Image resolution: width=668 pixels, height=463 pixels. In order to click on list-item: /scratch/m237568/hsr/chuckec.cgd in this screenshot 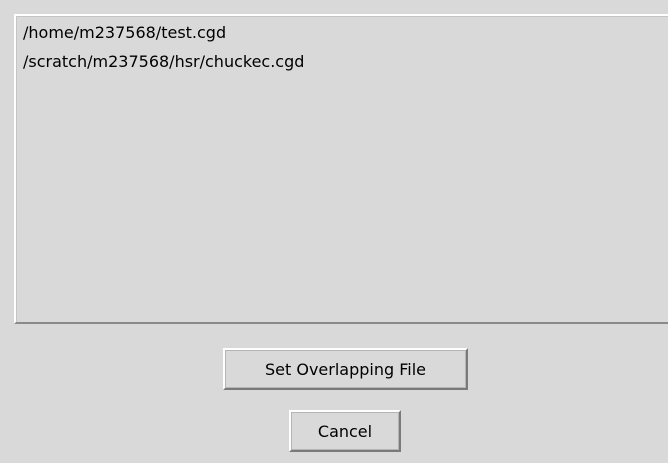, I will do `click(163, 62)`.